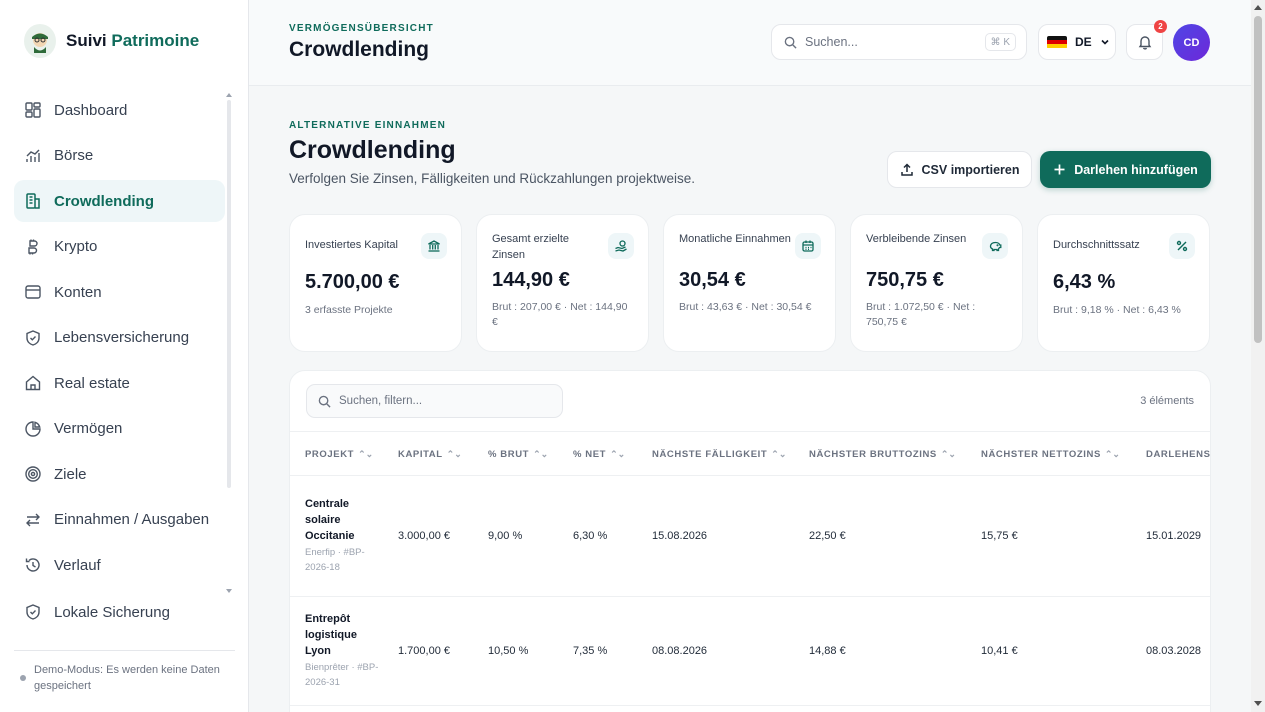  I want to click on column-header-net: % NET ⌃⌄, so click(599, 454).